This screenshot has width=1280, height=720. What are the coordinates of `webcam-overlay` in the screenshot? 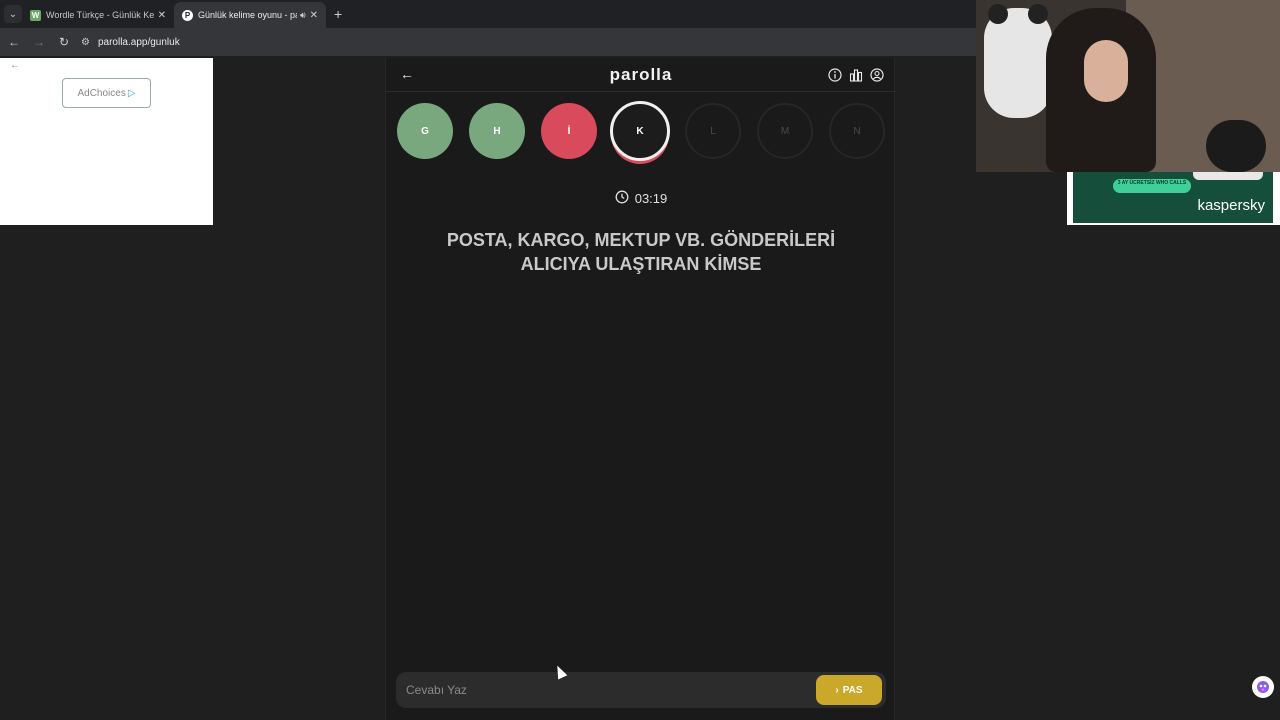 It's located at (1128, 86).